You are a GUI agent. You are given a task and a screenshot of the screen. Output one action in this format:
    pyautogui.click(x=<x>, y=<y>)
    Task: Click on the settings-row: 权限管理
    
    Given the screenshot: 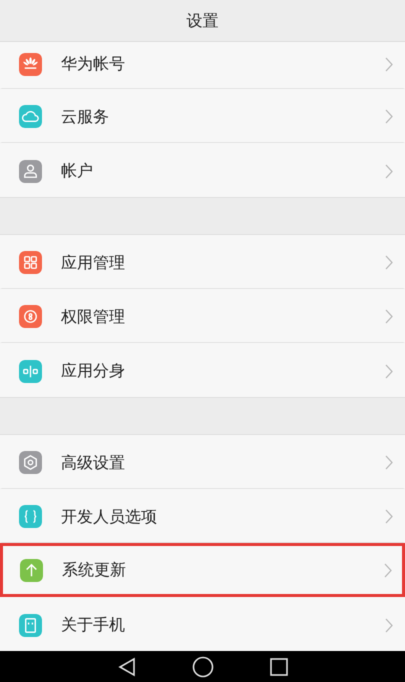 What is the action you would take?
    pyautogui.click(x=202, y=316)
    